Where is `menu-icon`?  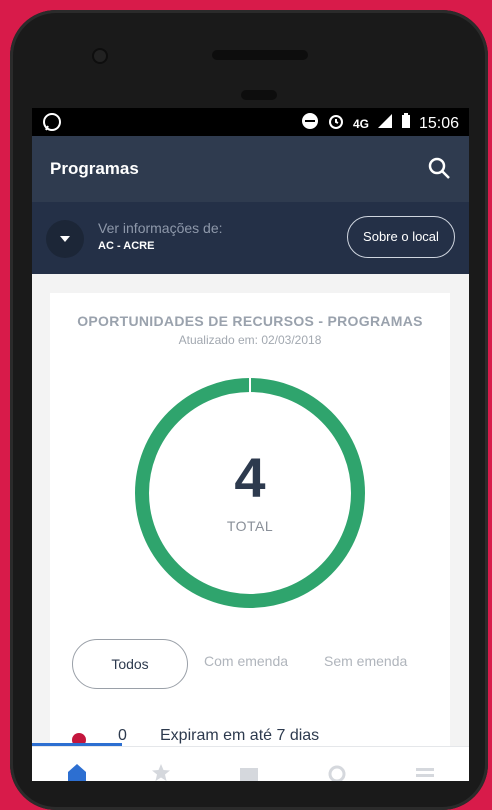 menu-icon is located at coordinates (425, 771).